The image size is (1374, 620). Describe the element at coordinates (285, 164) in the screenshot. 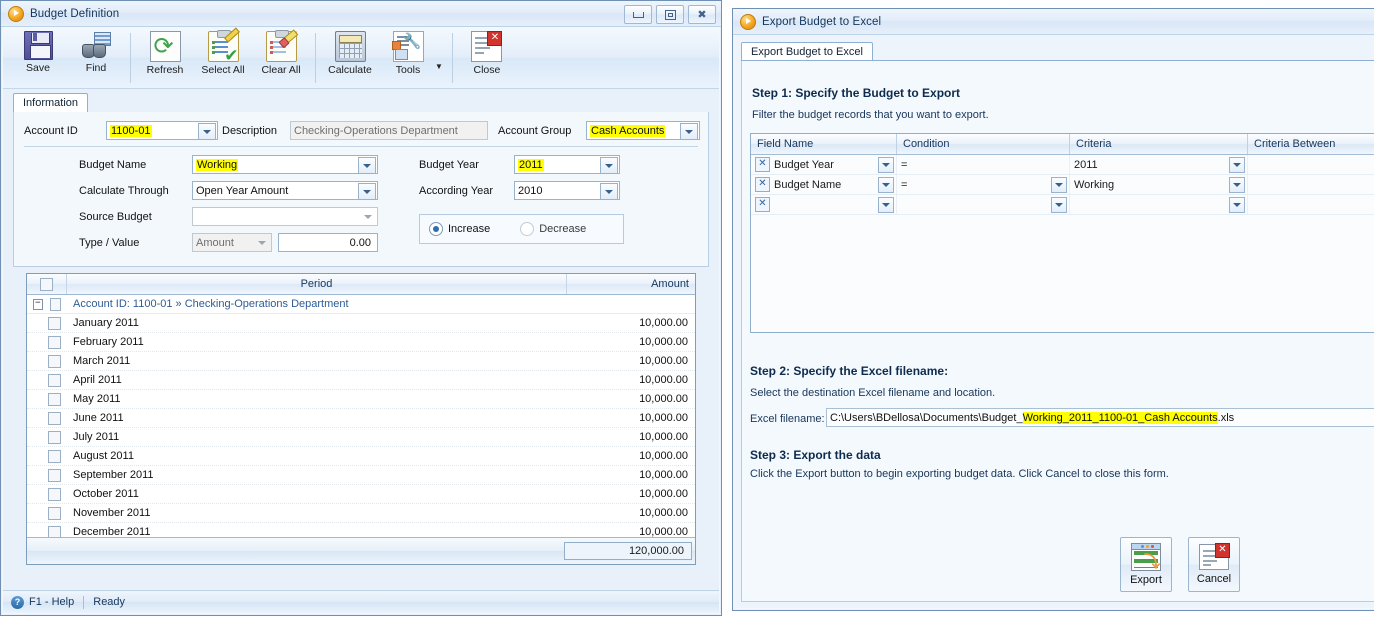

I see `budget-name-field: Working` at that location.